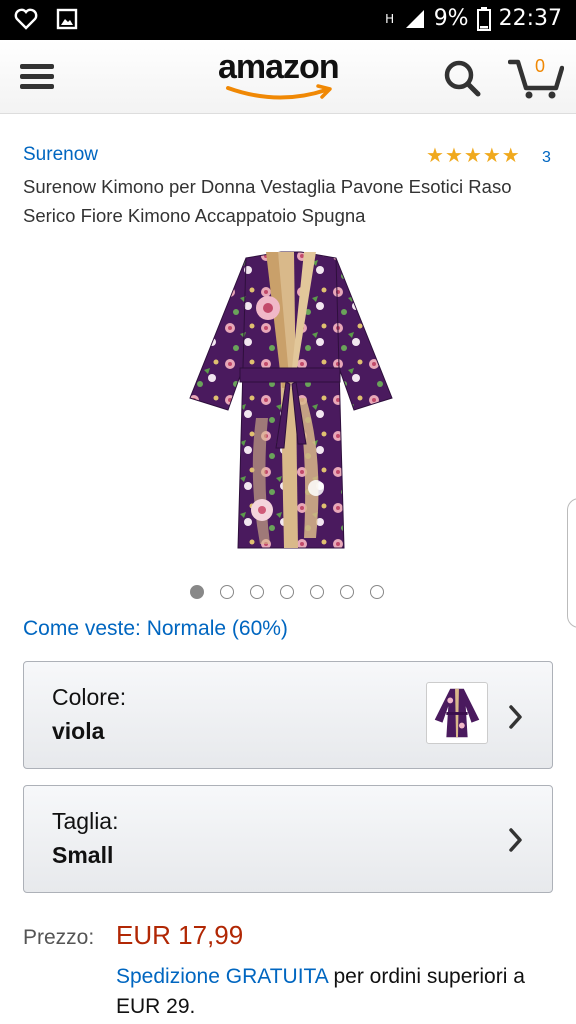  Describe the element at coordinates (85, 821) in the screenshot. I see `size-label: Taglia:` at that location.